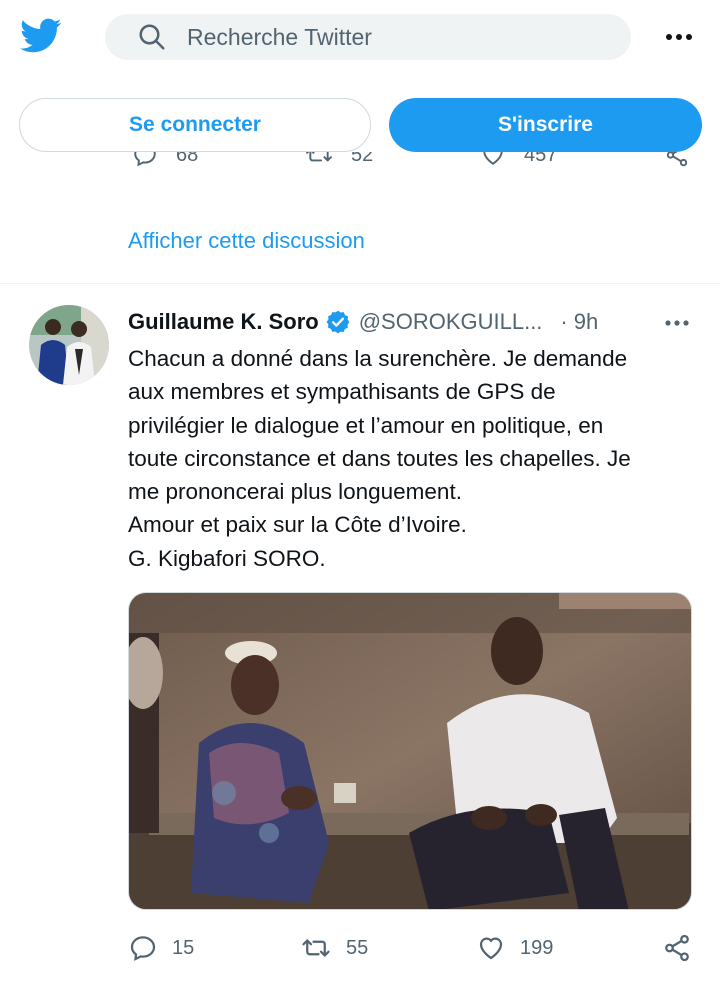 The image size is (720, 983). I want to click on tweet-actions: 15 55 199, so click(413, 948).